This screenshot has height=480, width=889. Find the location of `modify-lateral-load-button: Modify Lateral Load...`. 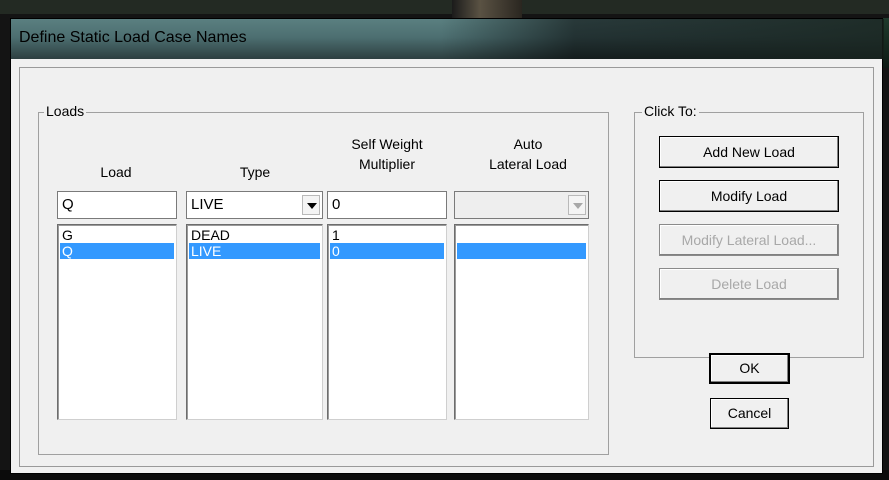

modify-lateral-load-button: Modify Lateral Load... is located at coordinates (749, 240).